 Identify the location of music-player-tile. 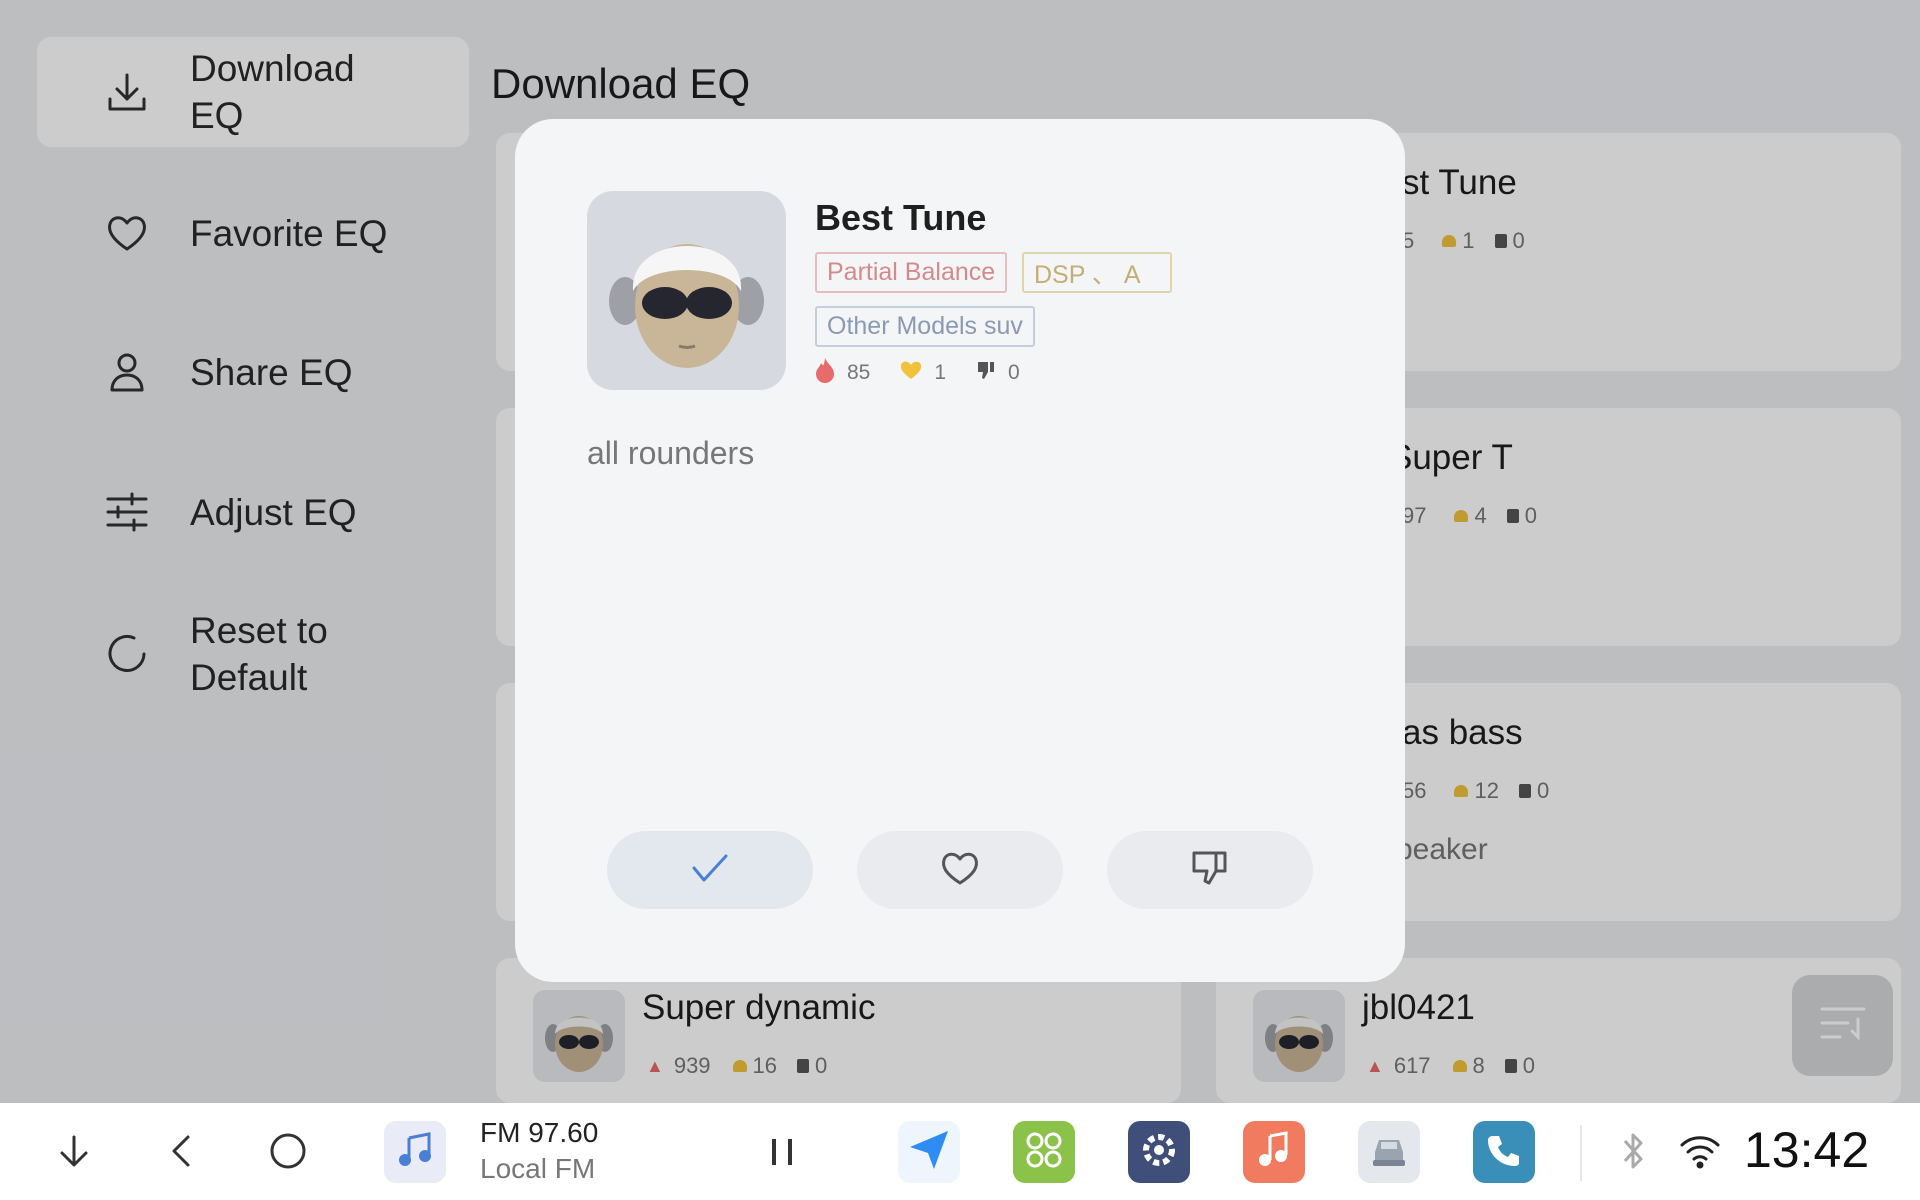
(415, 1152).